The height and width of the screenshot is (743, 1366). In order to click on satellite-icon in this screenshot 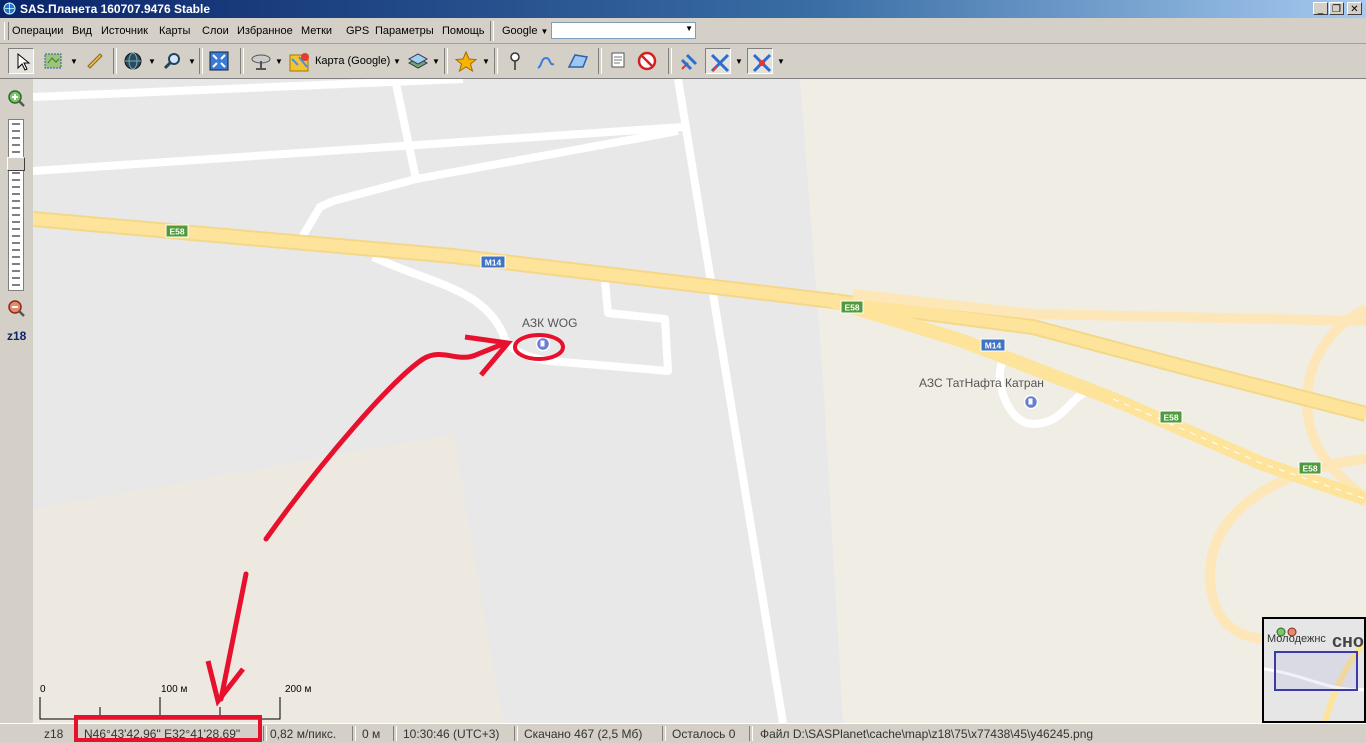, I will do `click(261, 62)`.